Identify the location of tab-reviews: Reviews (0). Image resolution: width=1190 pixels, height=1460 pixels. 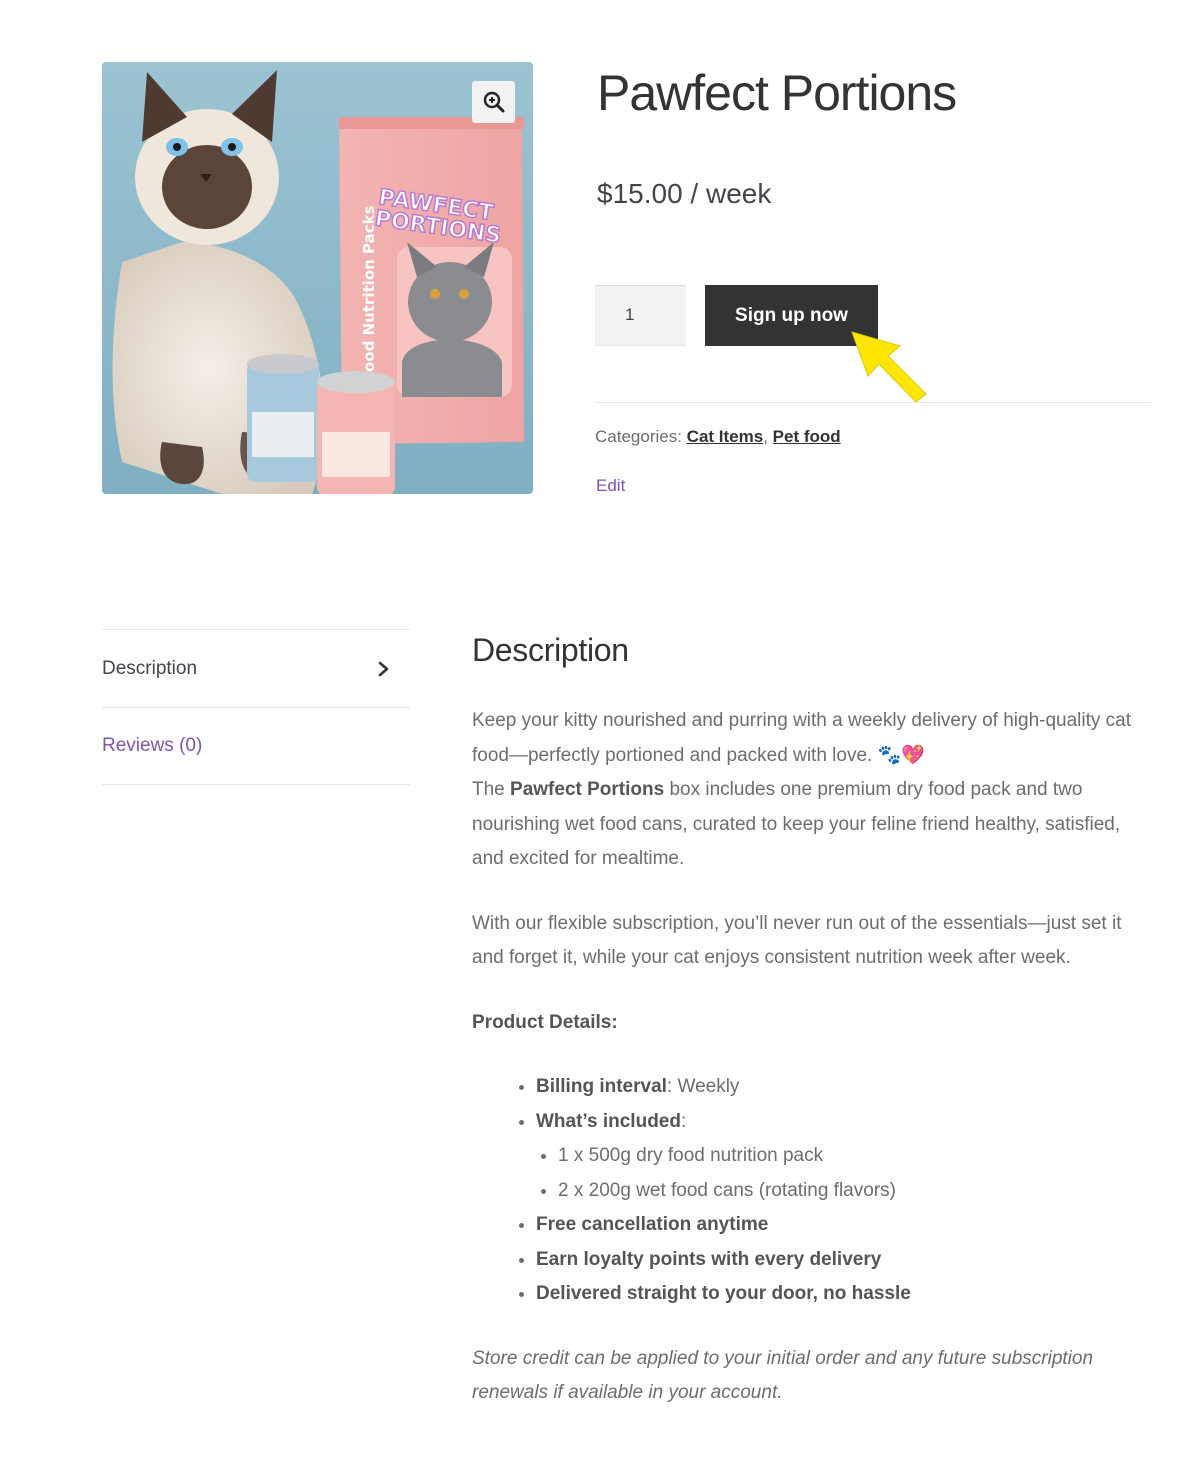
(256, 746).